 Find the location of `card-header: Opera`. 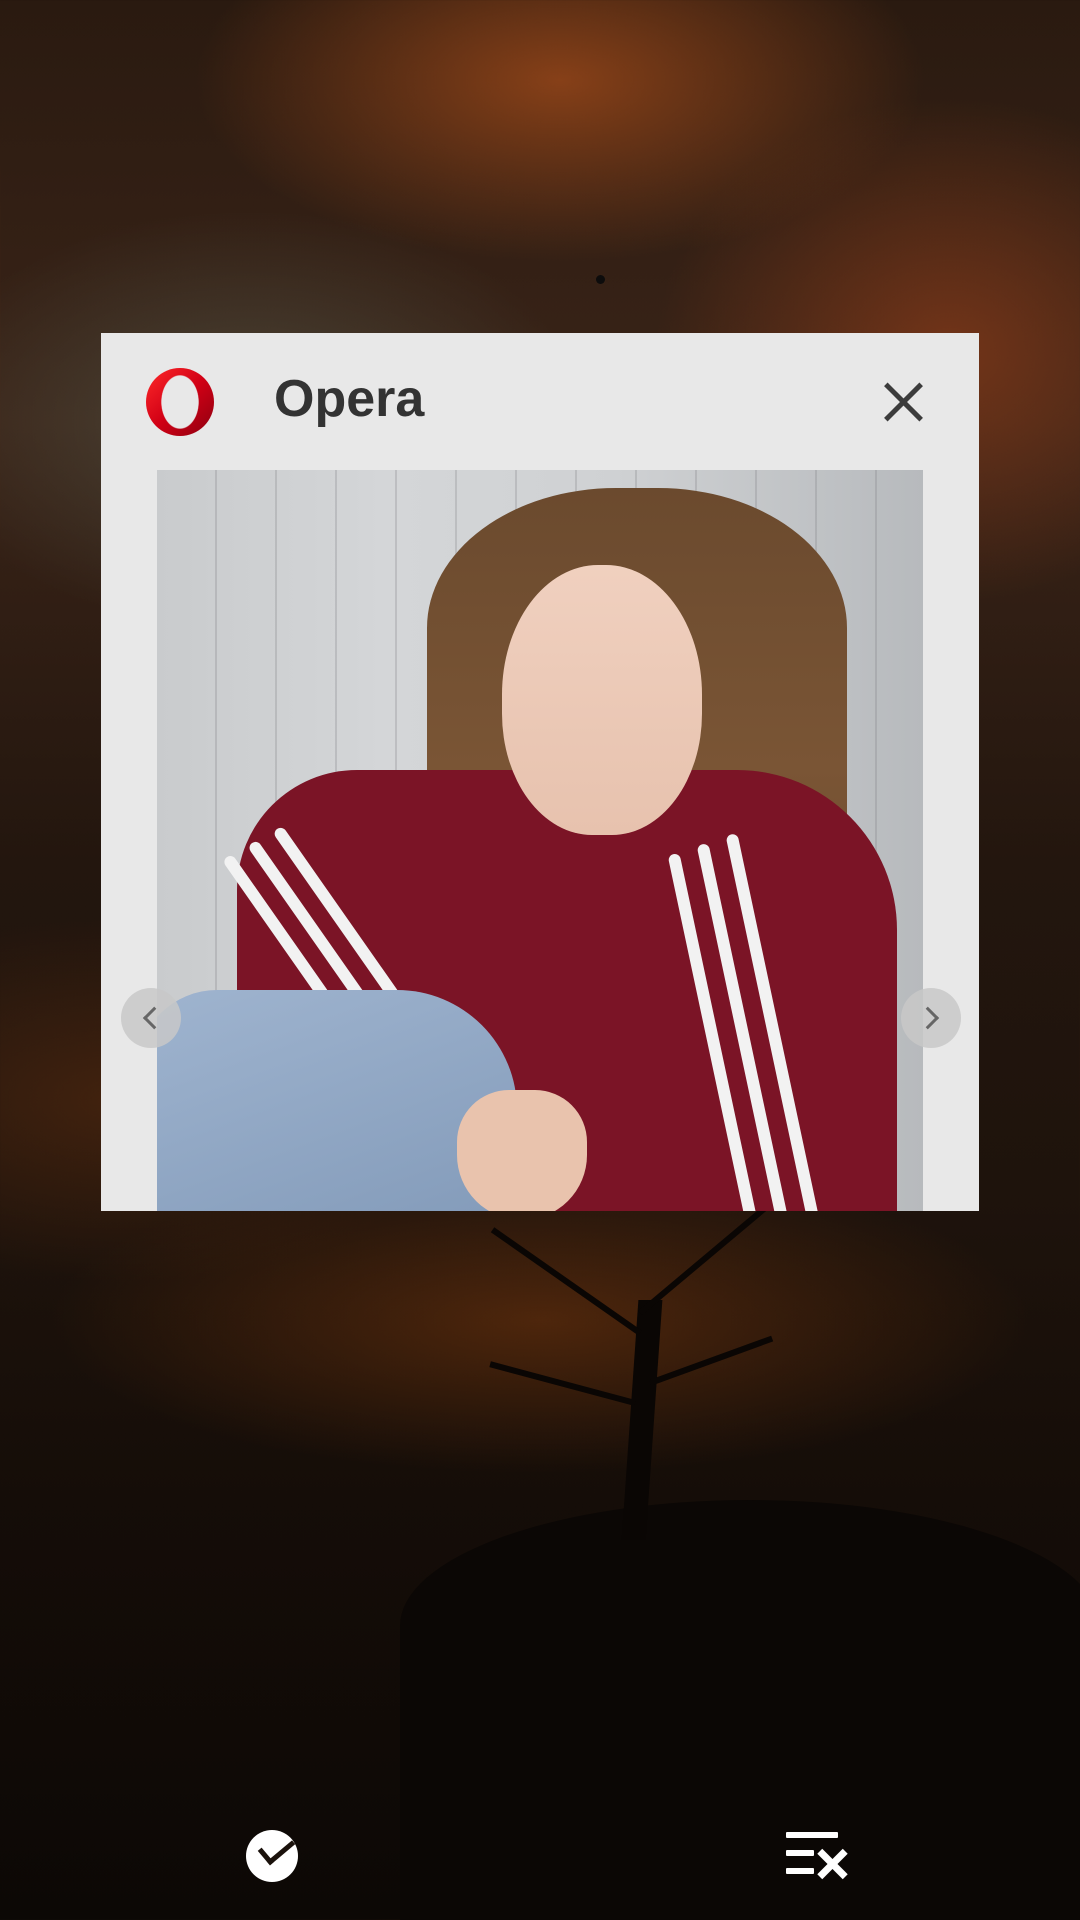

card-header: Opera is located at coordinates (540, 401).